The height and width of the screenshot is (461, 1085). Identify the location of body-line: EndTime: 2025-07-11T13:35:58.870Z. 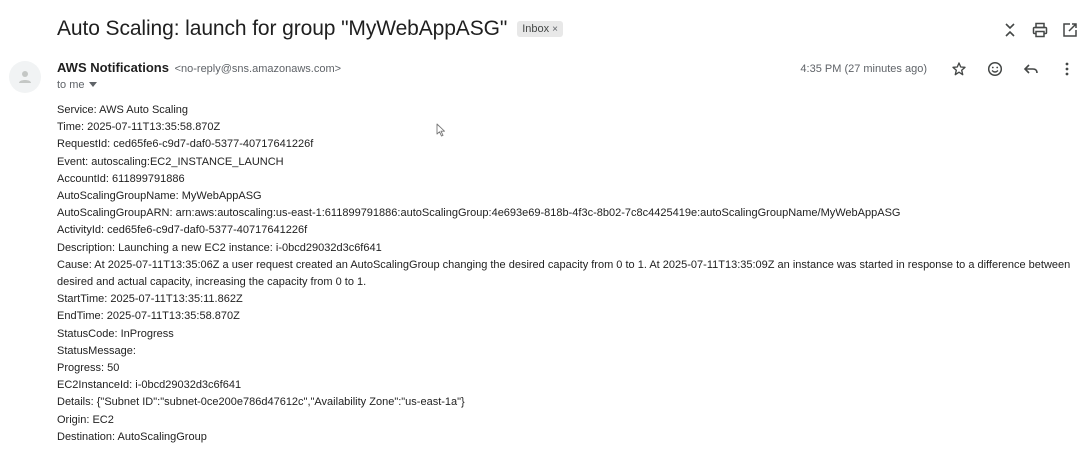
(148, 316).